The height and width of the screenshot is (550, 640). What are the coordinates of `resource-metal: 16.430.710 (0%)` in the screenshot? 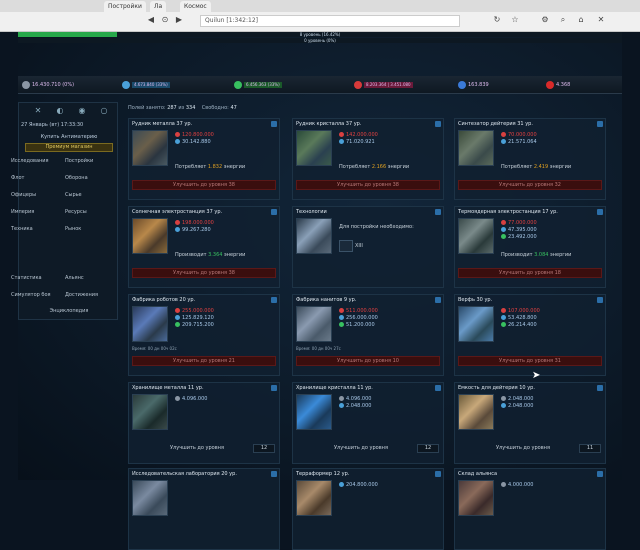 It's located at (48, 85).